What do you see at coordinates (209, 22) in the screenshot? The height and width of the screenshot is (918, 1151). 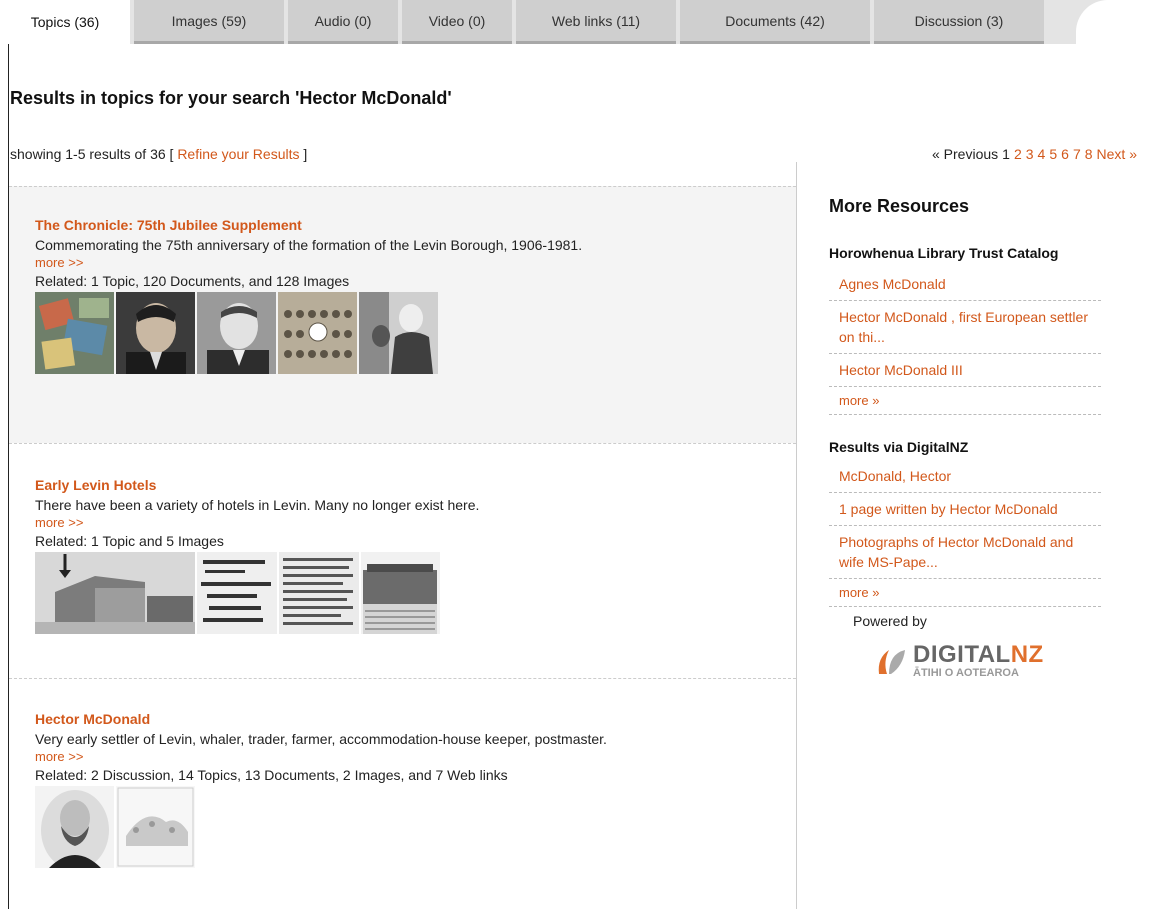 I see `tab-images: Images (59)` at bounding box center [209, 22].